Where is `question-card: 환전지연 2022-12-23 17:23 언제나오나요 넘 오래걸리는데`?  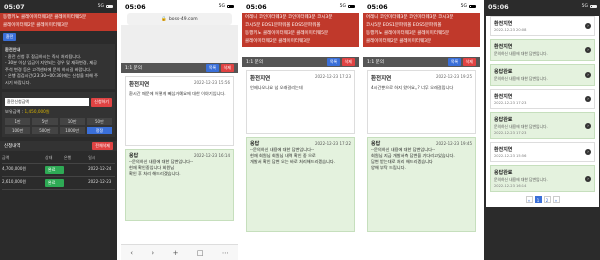 question-card: 환전지연 2022-12-23 17:23 언제나오나요 넘 오래걸리는데 is located at coordinates (300, 102).